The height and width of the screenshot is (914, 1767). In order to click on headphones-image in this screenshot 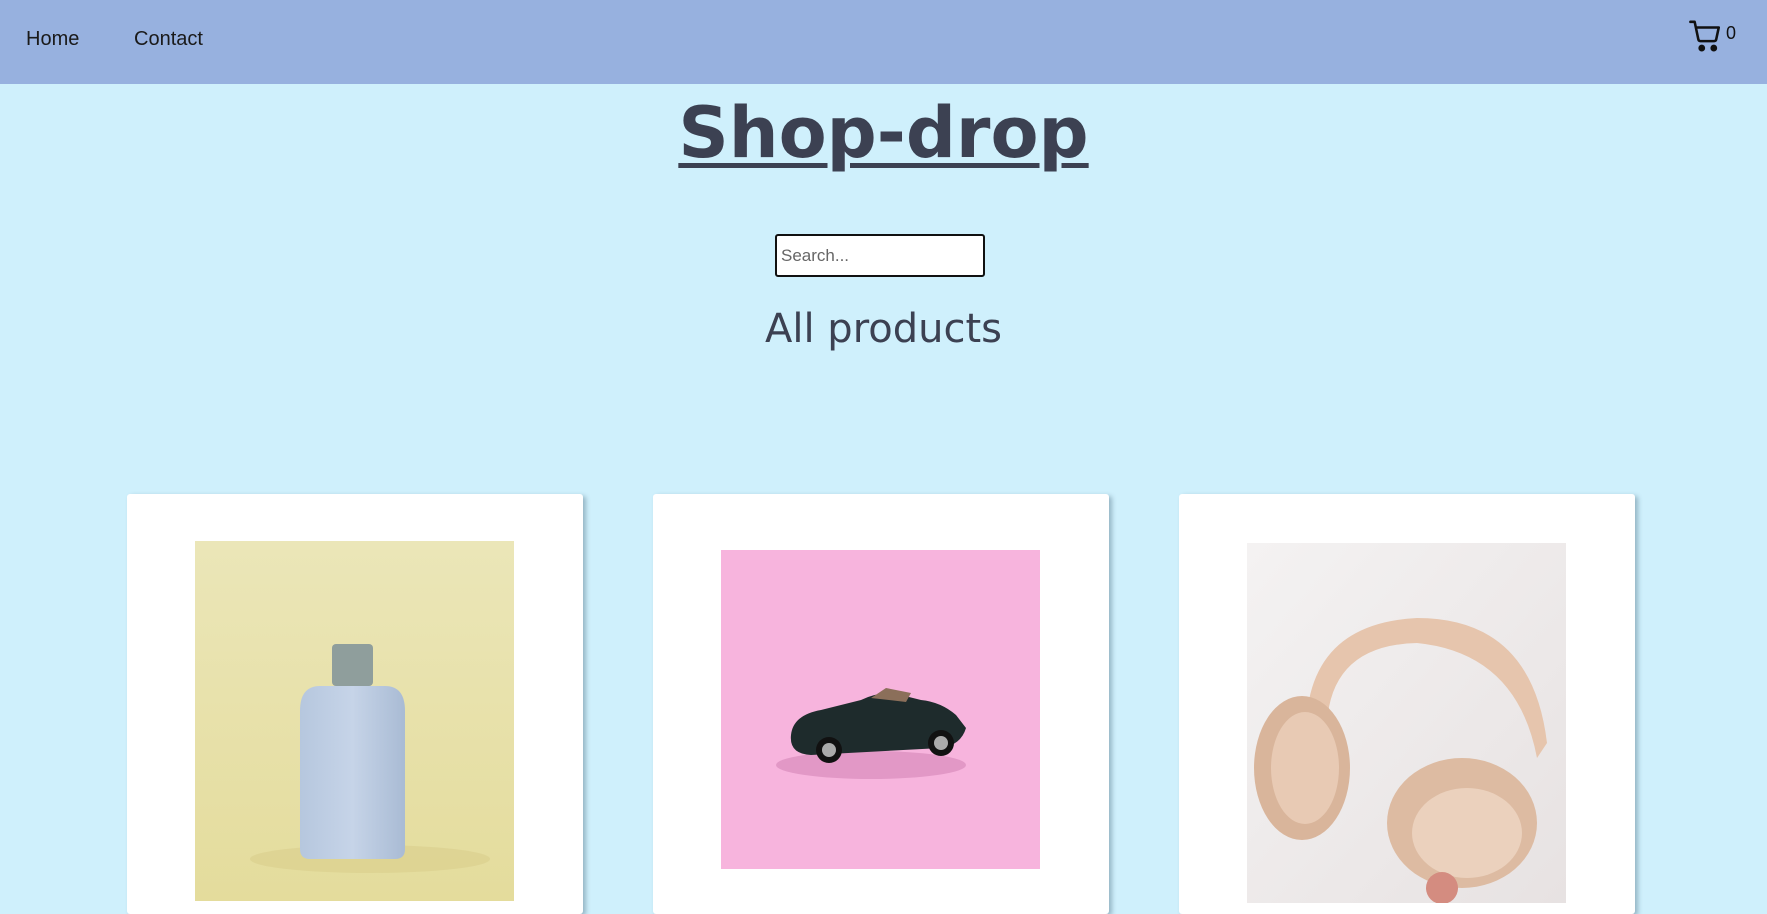, I will do `click(1406, 723)`.